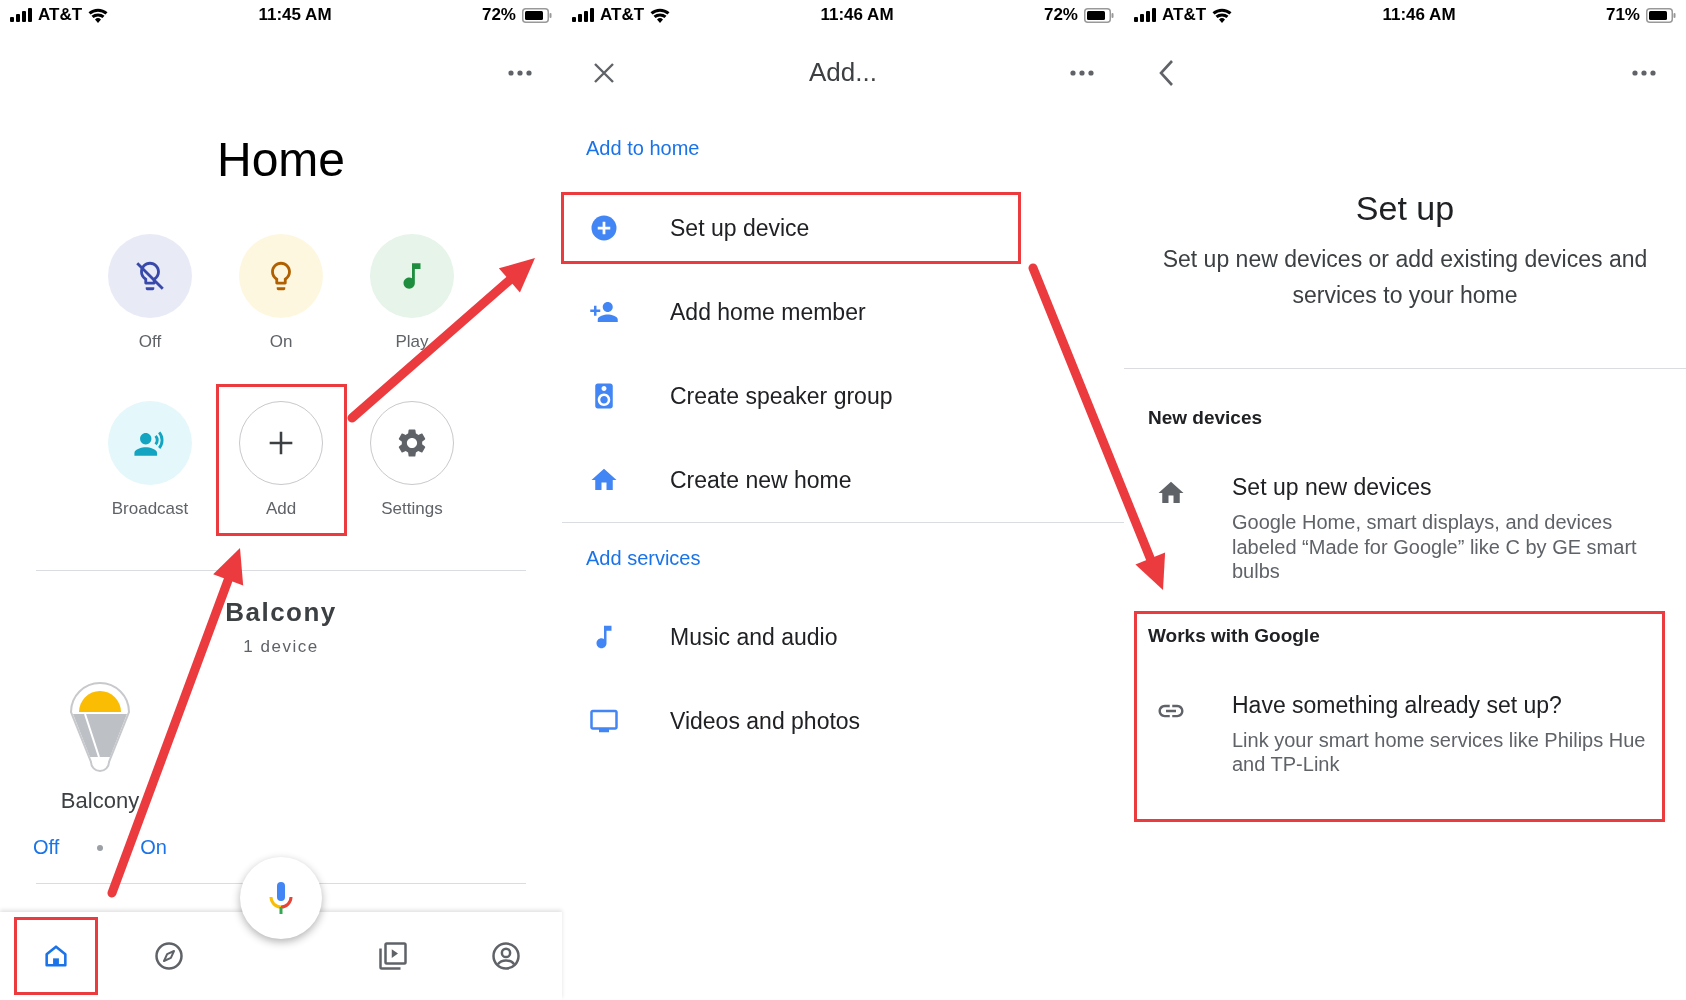 This screenshot has height=1000, width=1686. I want to click on battery-percent: 71%, so click(1622, 15).